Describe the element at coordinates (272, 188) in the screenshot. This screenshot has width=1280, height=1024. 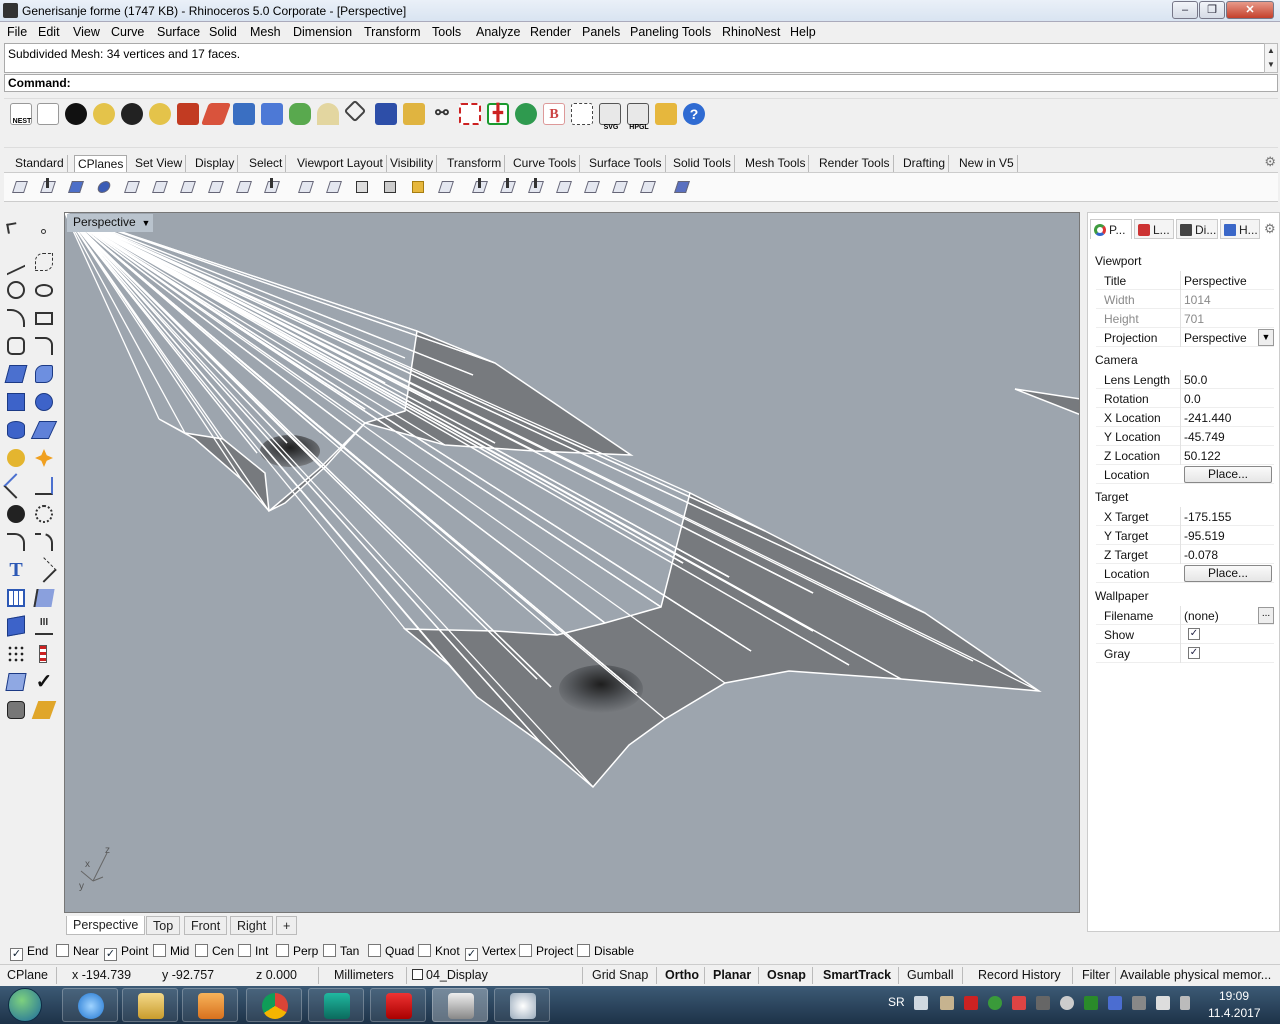
I see `cplane-vertical-icon` at that location.